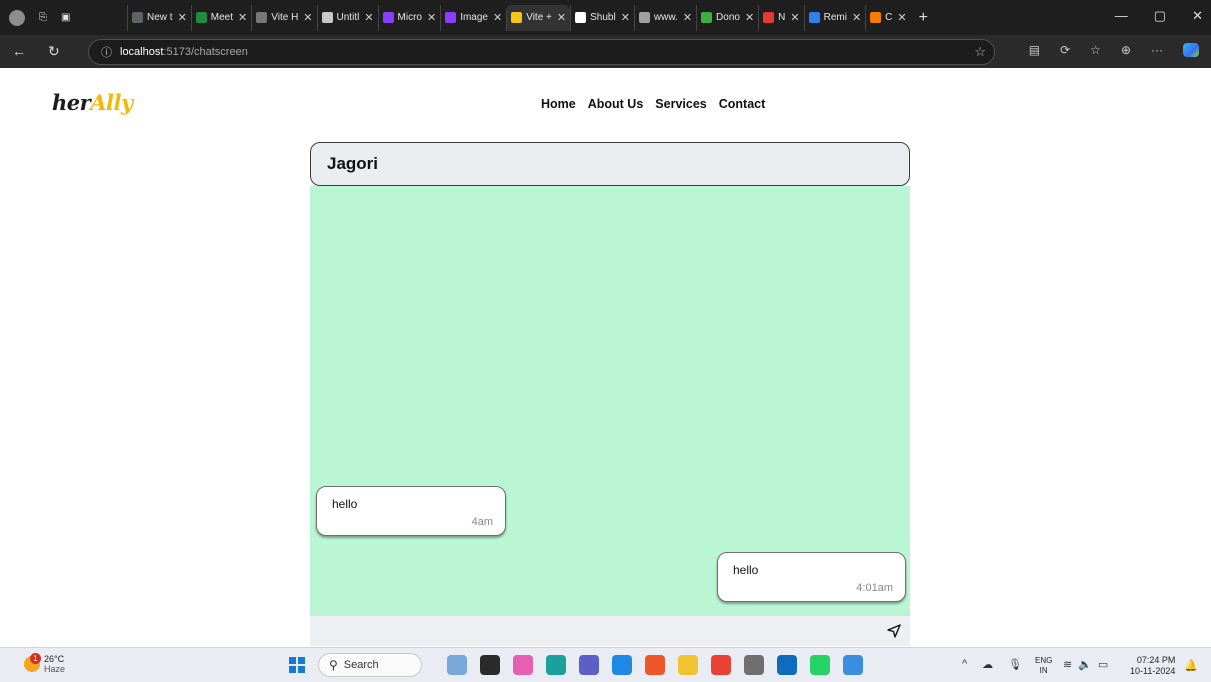 This screenshot has height=682, width=1211. I want to click on browser-tab: Vite H ✕, so click(283, 17).